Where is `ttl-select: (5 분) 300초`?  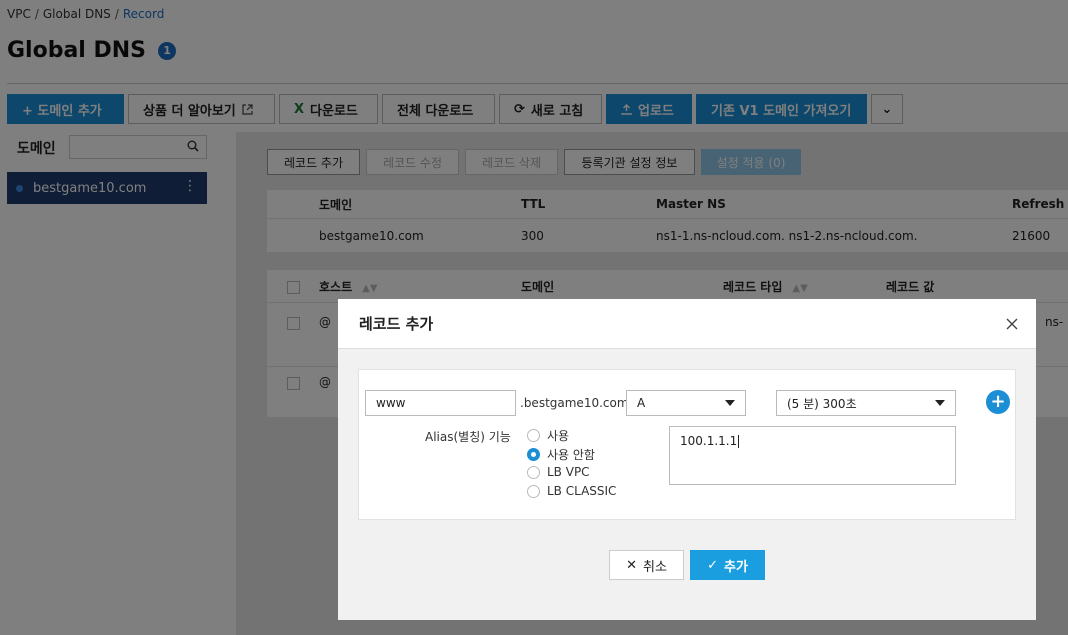 ttl-select: (5 분) 300초 is located at coordinates (866, 403).